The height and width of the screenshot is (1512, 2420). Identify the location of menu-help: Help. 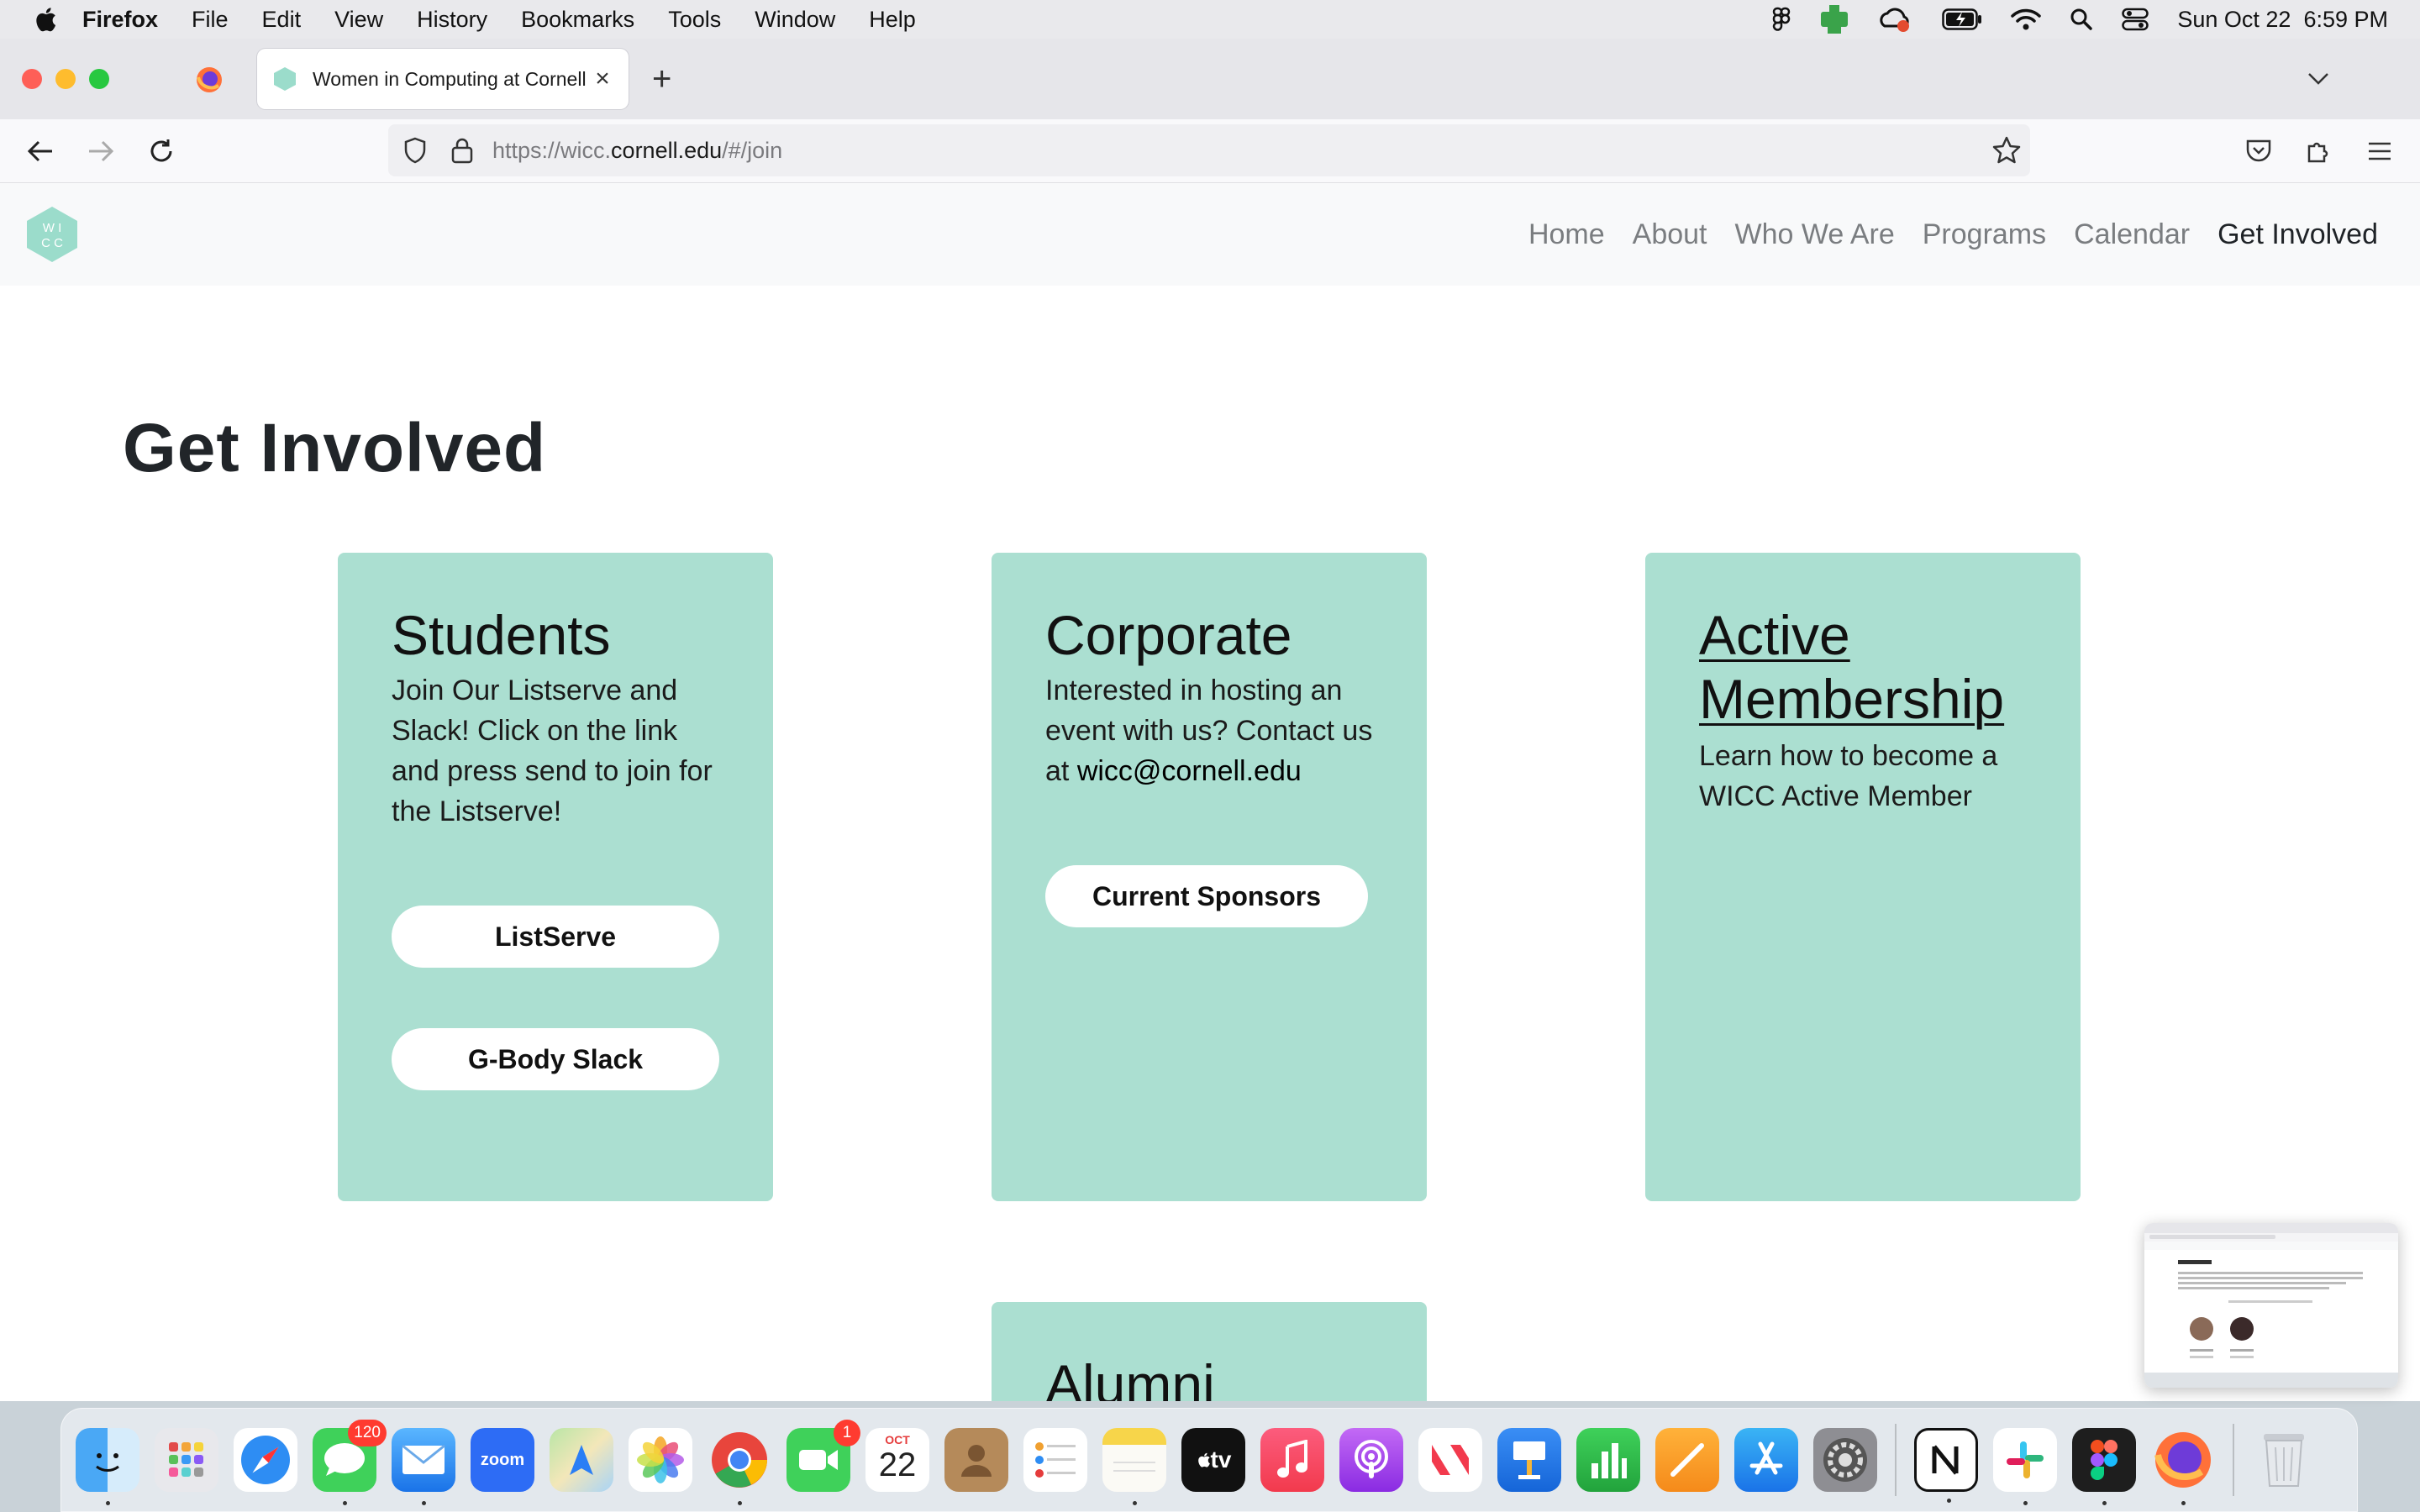
(893, 20).